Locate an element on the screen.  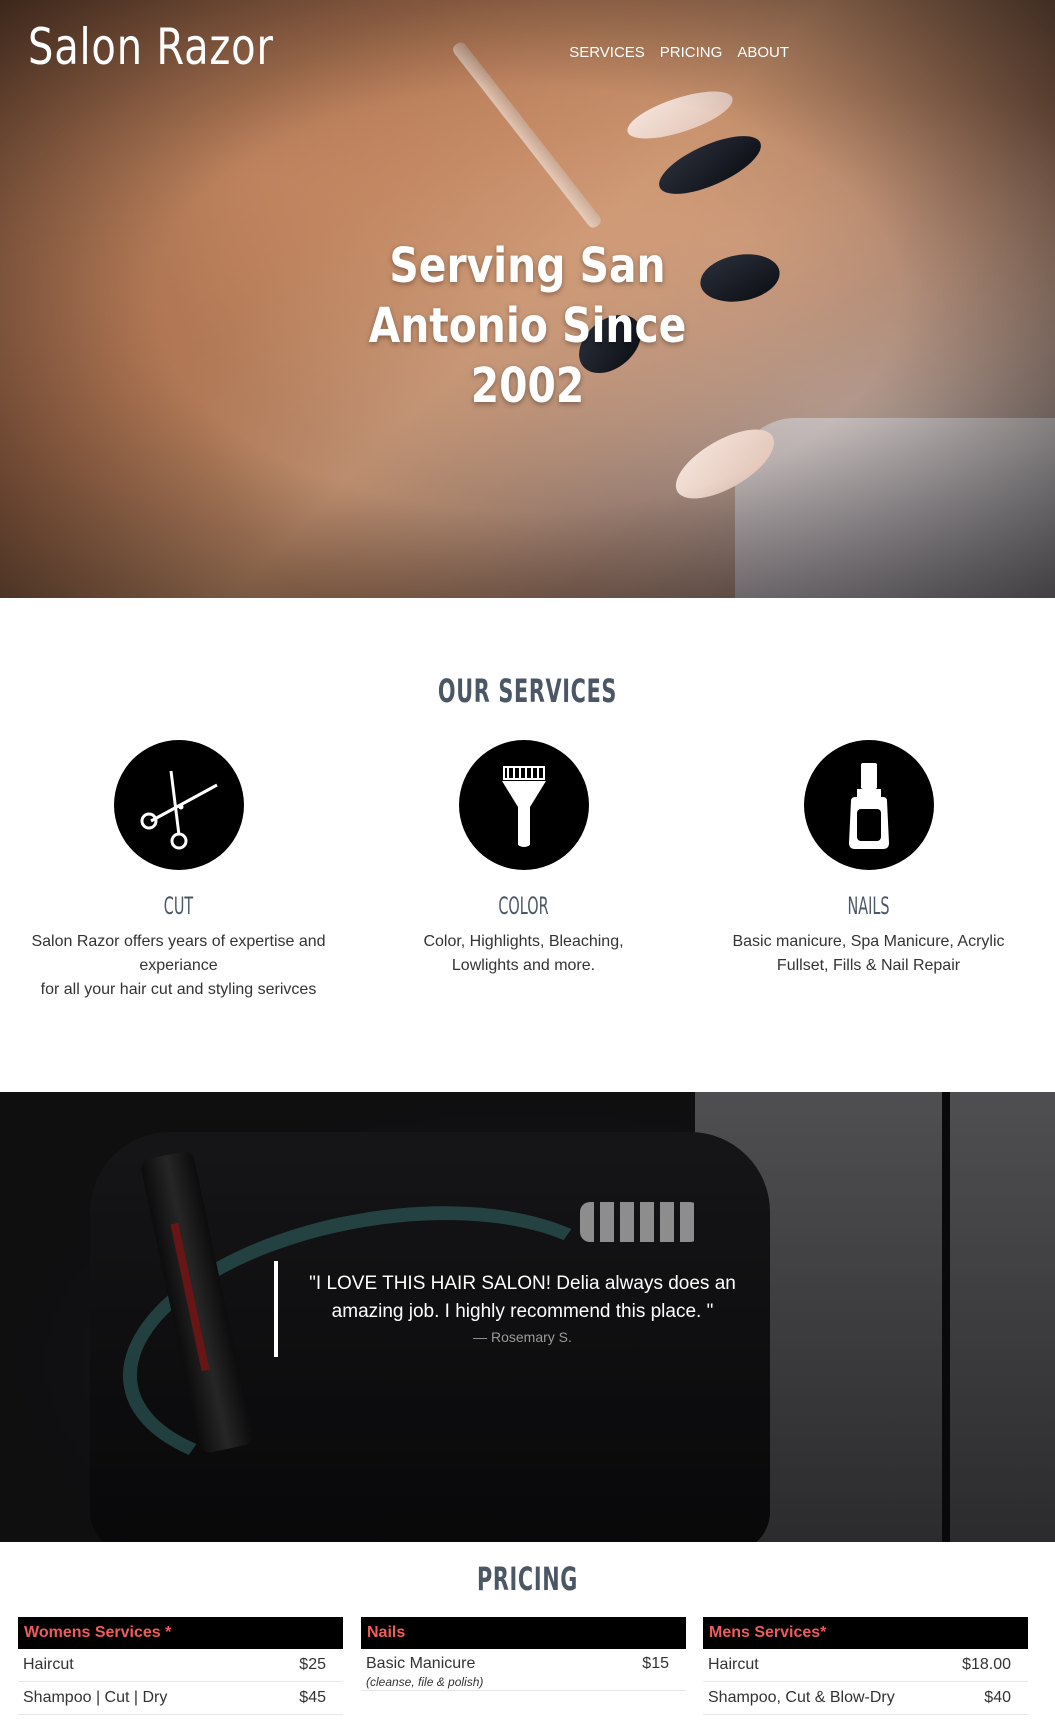
site-logo: Salon Razor is located at coordinates (151, 47).